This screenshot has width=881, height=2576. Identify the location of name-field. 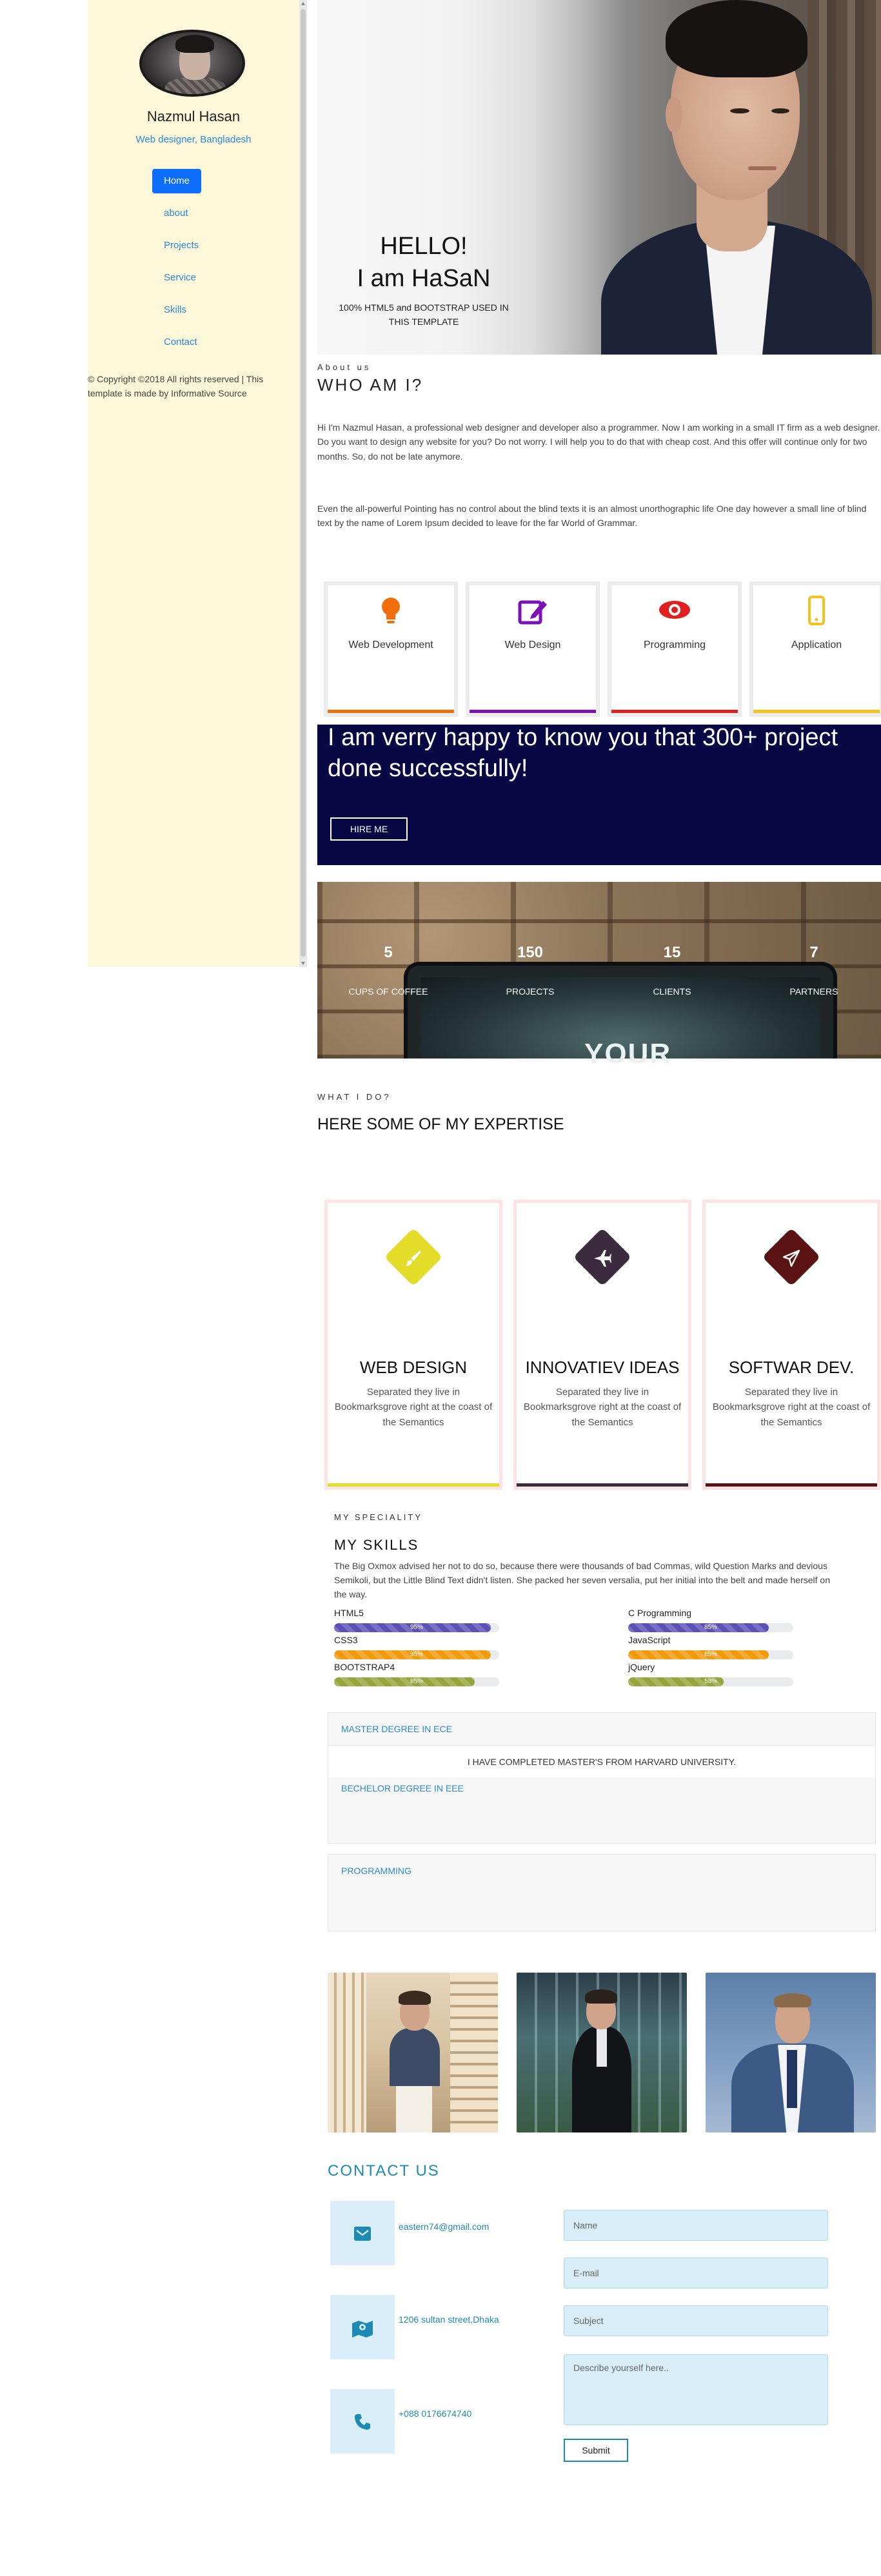
(696, 2225).